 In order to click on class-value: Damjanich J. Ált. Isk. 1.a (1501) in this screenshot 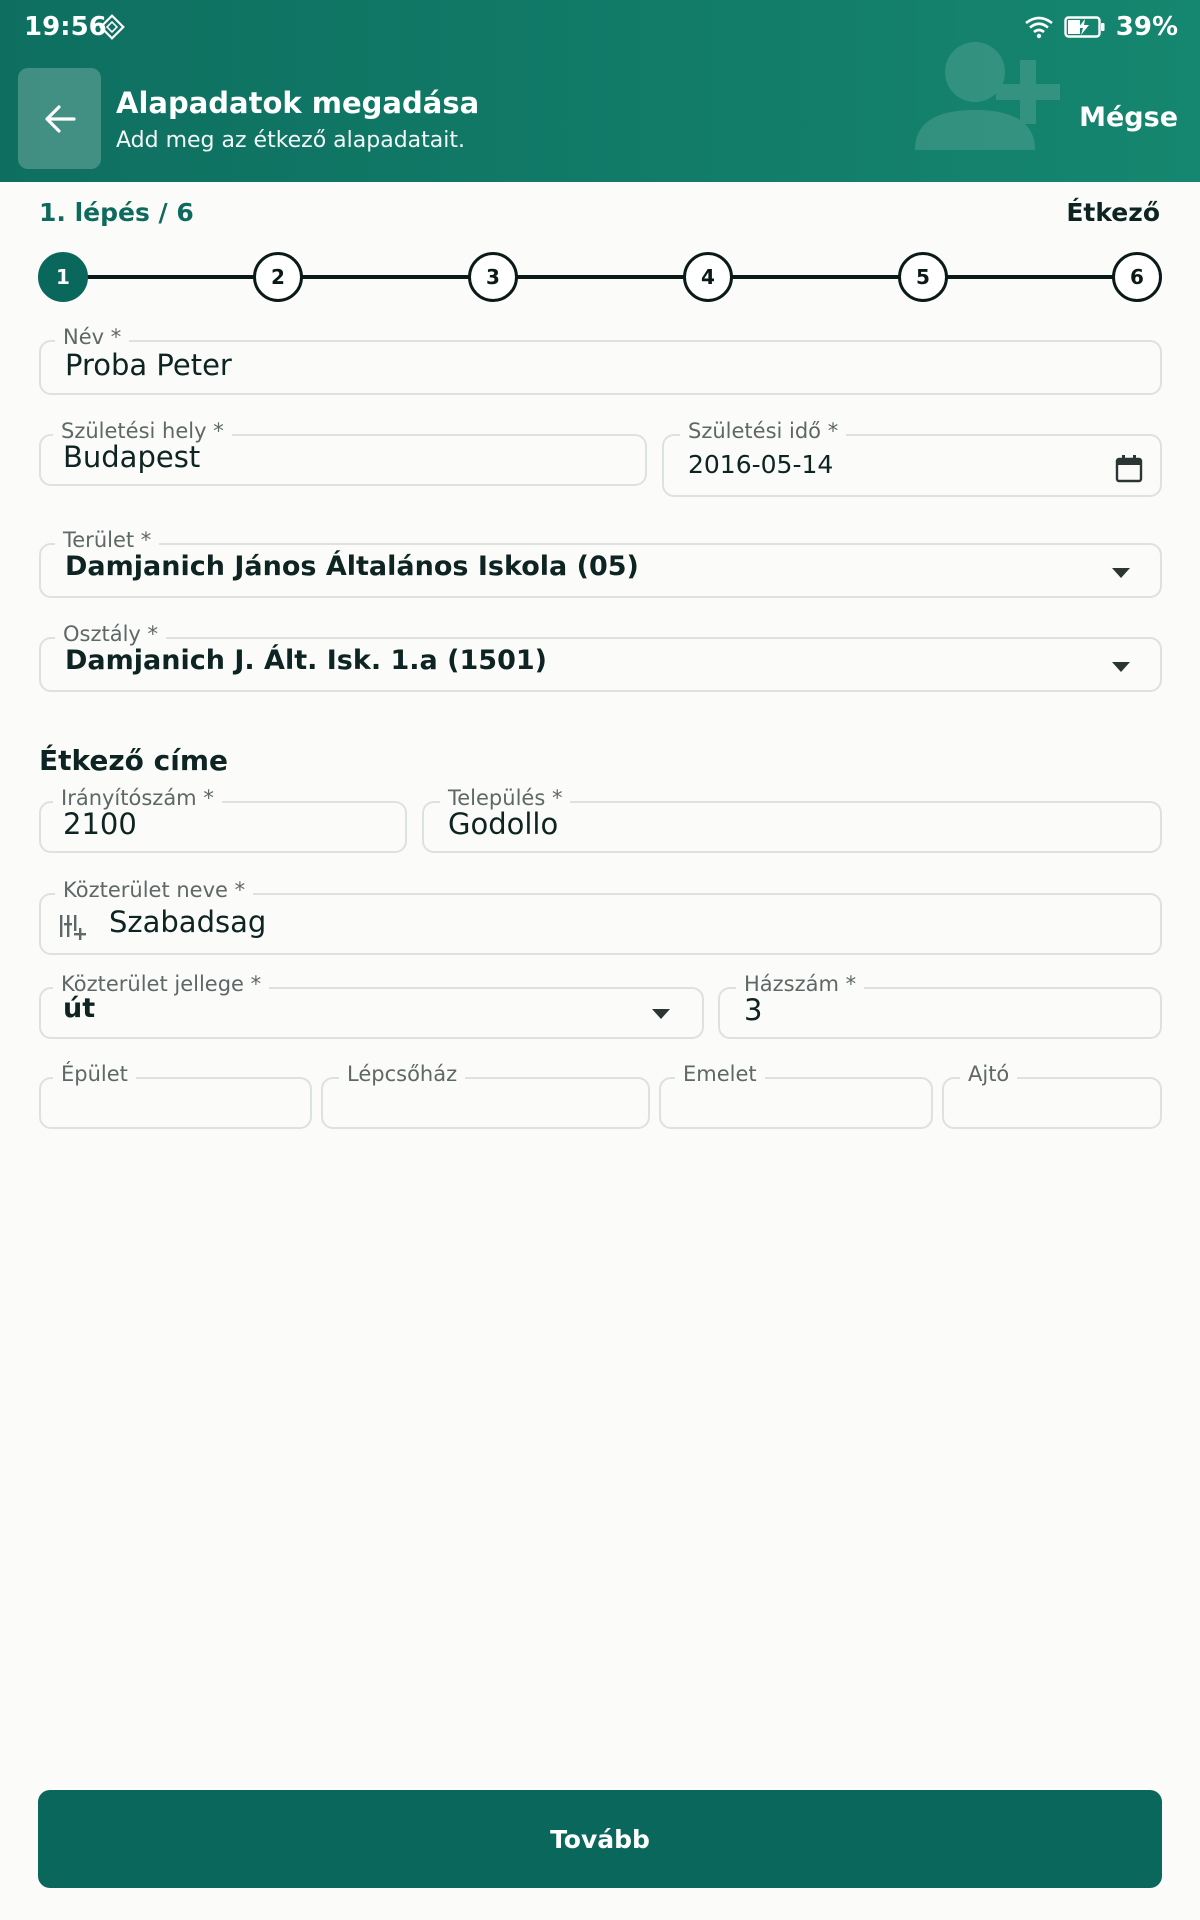, I will do `click(306, 660)`.